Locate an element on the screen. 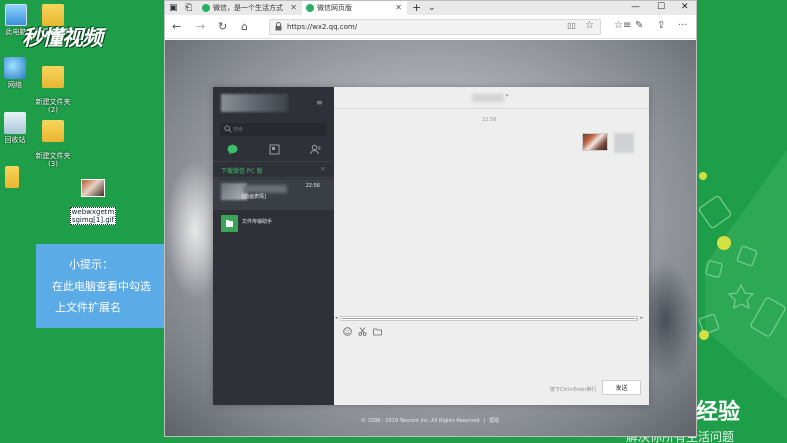  tab-wechat-home: 微信，是一个生活方式 ✕ is located at coordinates (250, 8).